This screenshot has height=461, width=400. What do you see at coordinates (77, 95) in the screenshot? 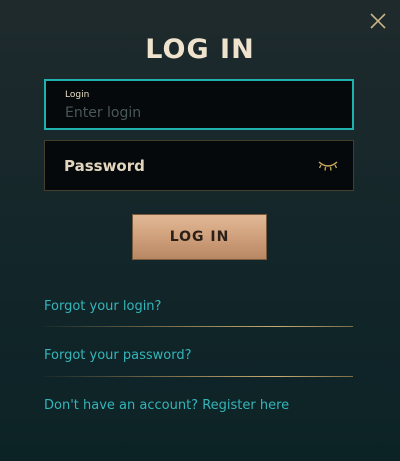
I see `login-field-label: Login` at bounding box center [77, 95].